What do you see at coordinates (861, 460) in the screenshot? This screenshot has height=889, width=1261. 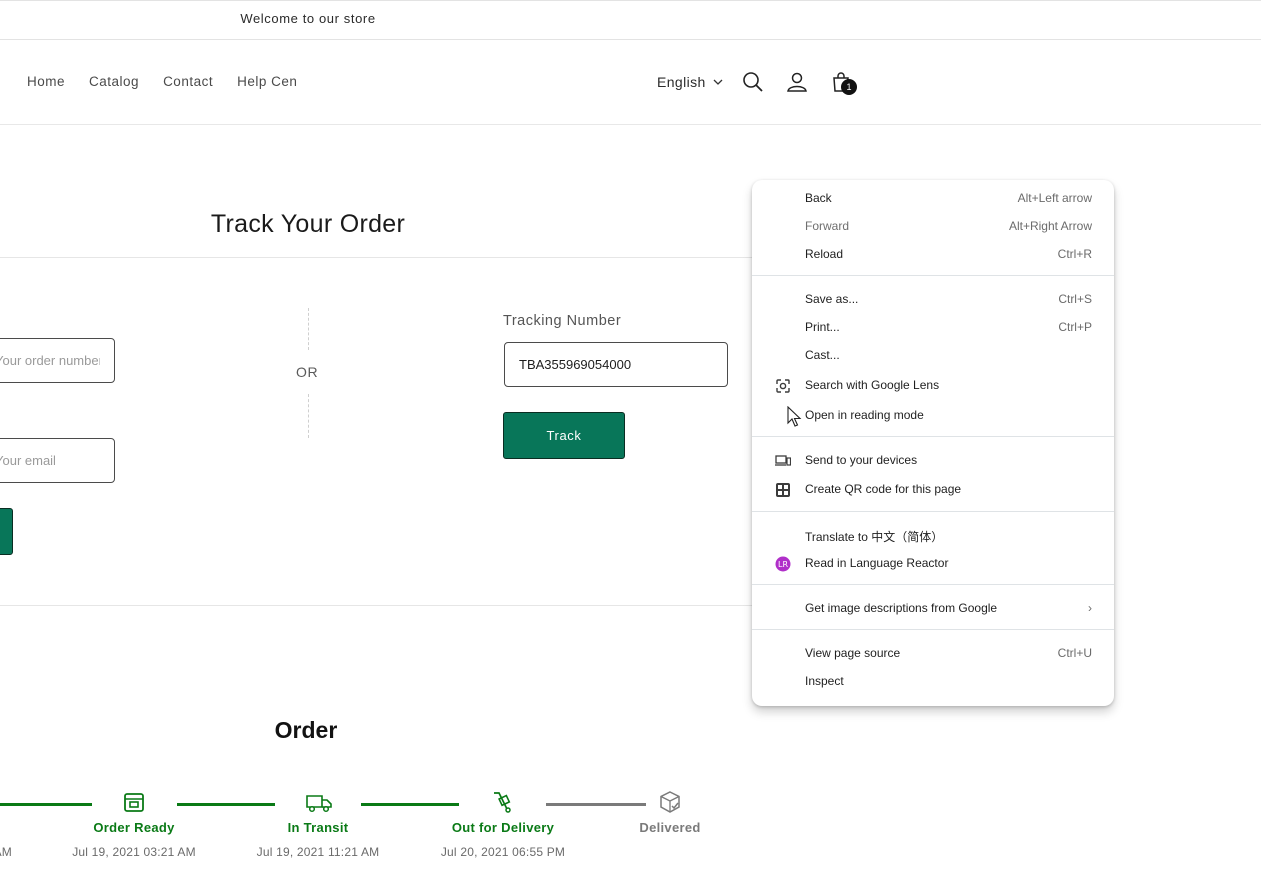 I see `menu-label: Send to your devices` at bounding box center [861, 460].